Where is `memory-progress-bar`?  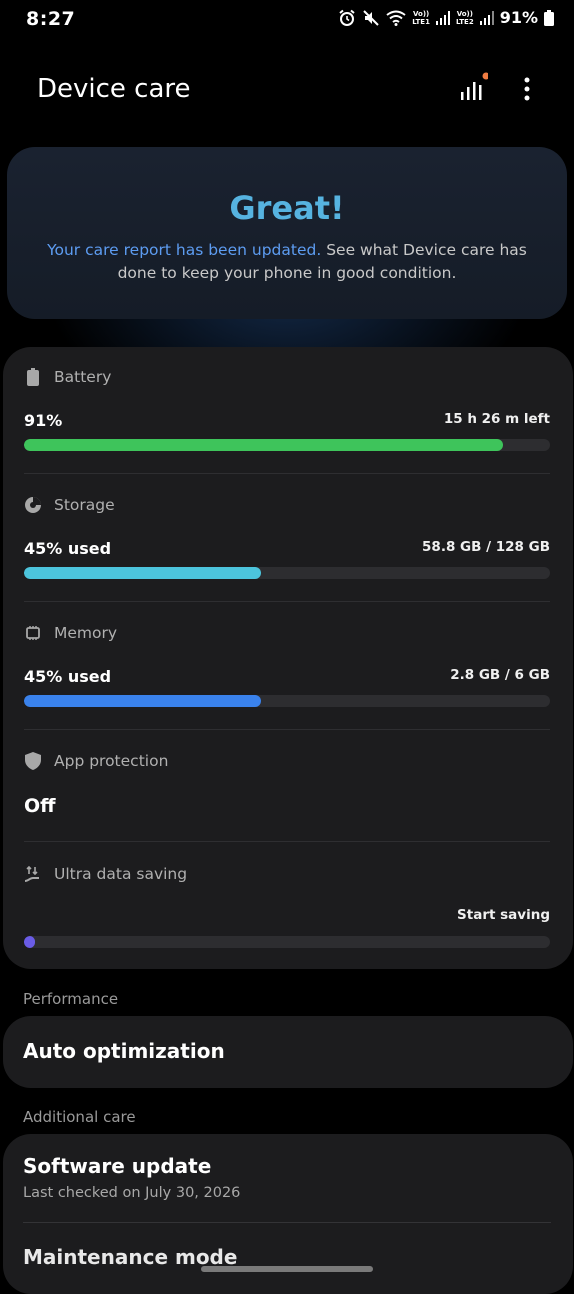 memory-progress-bar is located at coordinates (287, 701).